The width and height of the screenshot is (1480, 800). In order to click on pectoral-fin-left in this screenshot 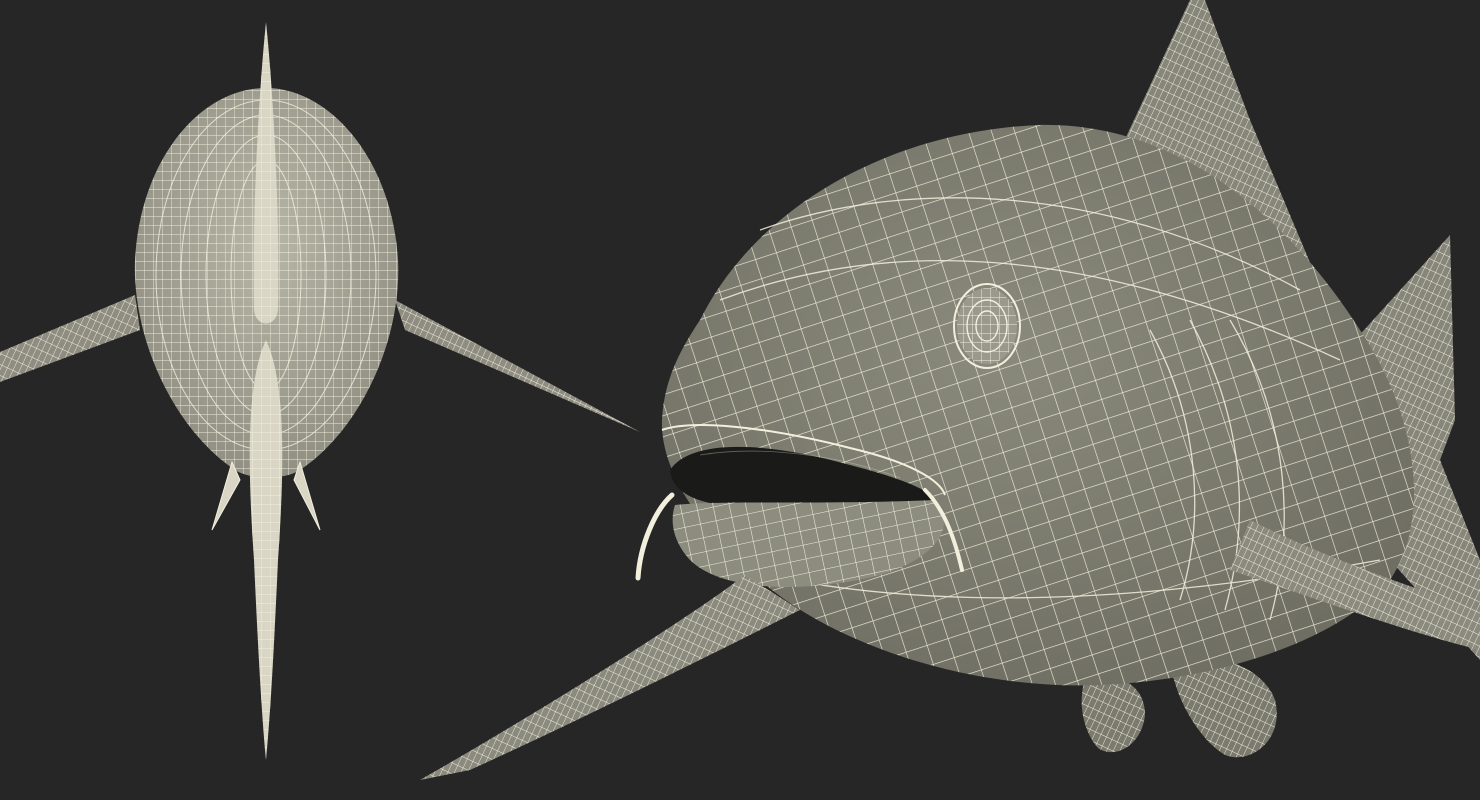, I will do `click(610, 677)`.